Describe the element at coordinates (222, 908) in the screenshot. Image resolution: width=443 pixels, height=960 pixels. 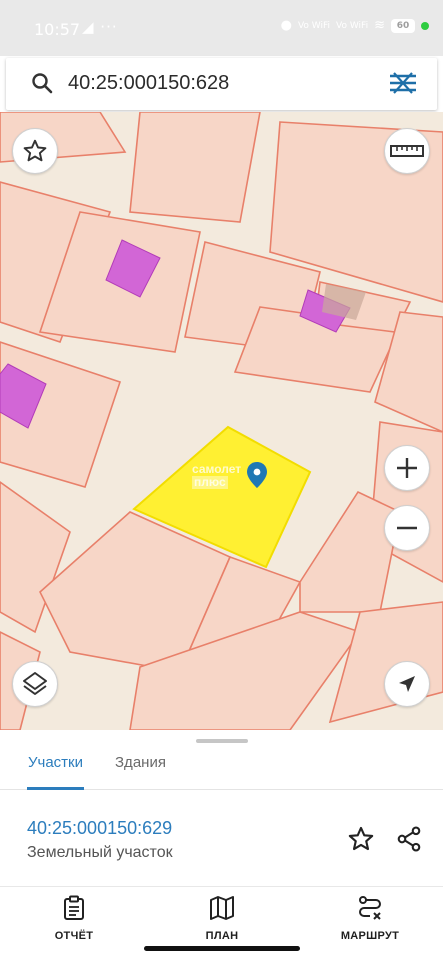
I see `map-icon` at that location.